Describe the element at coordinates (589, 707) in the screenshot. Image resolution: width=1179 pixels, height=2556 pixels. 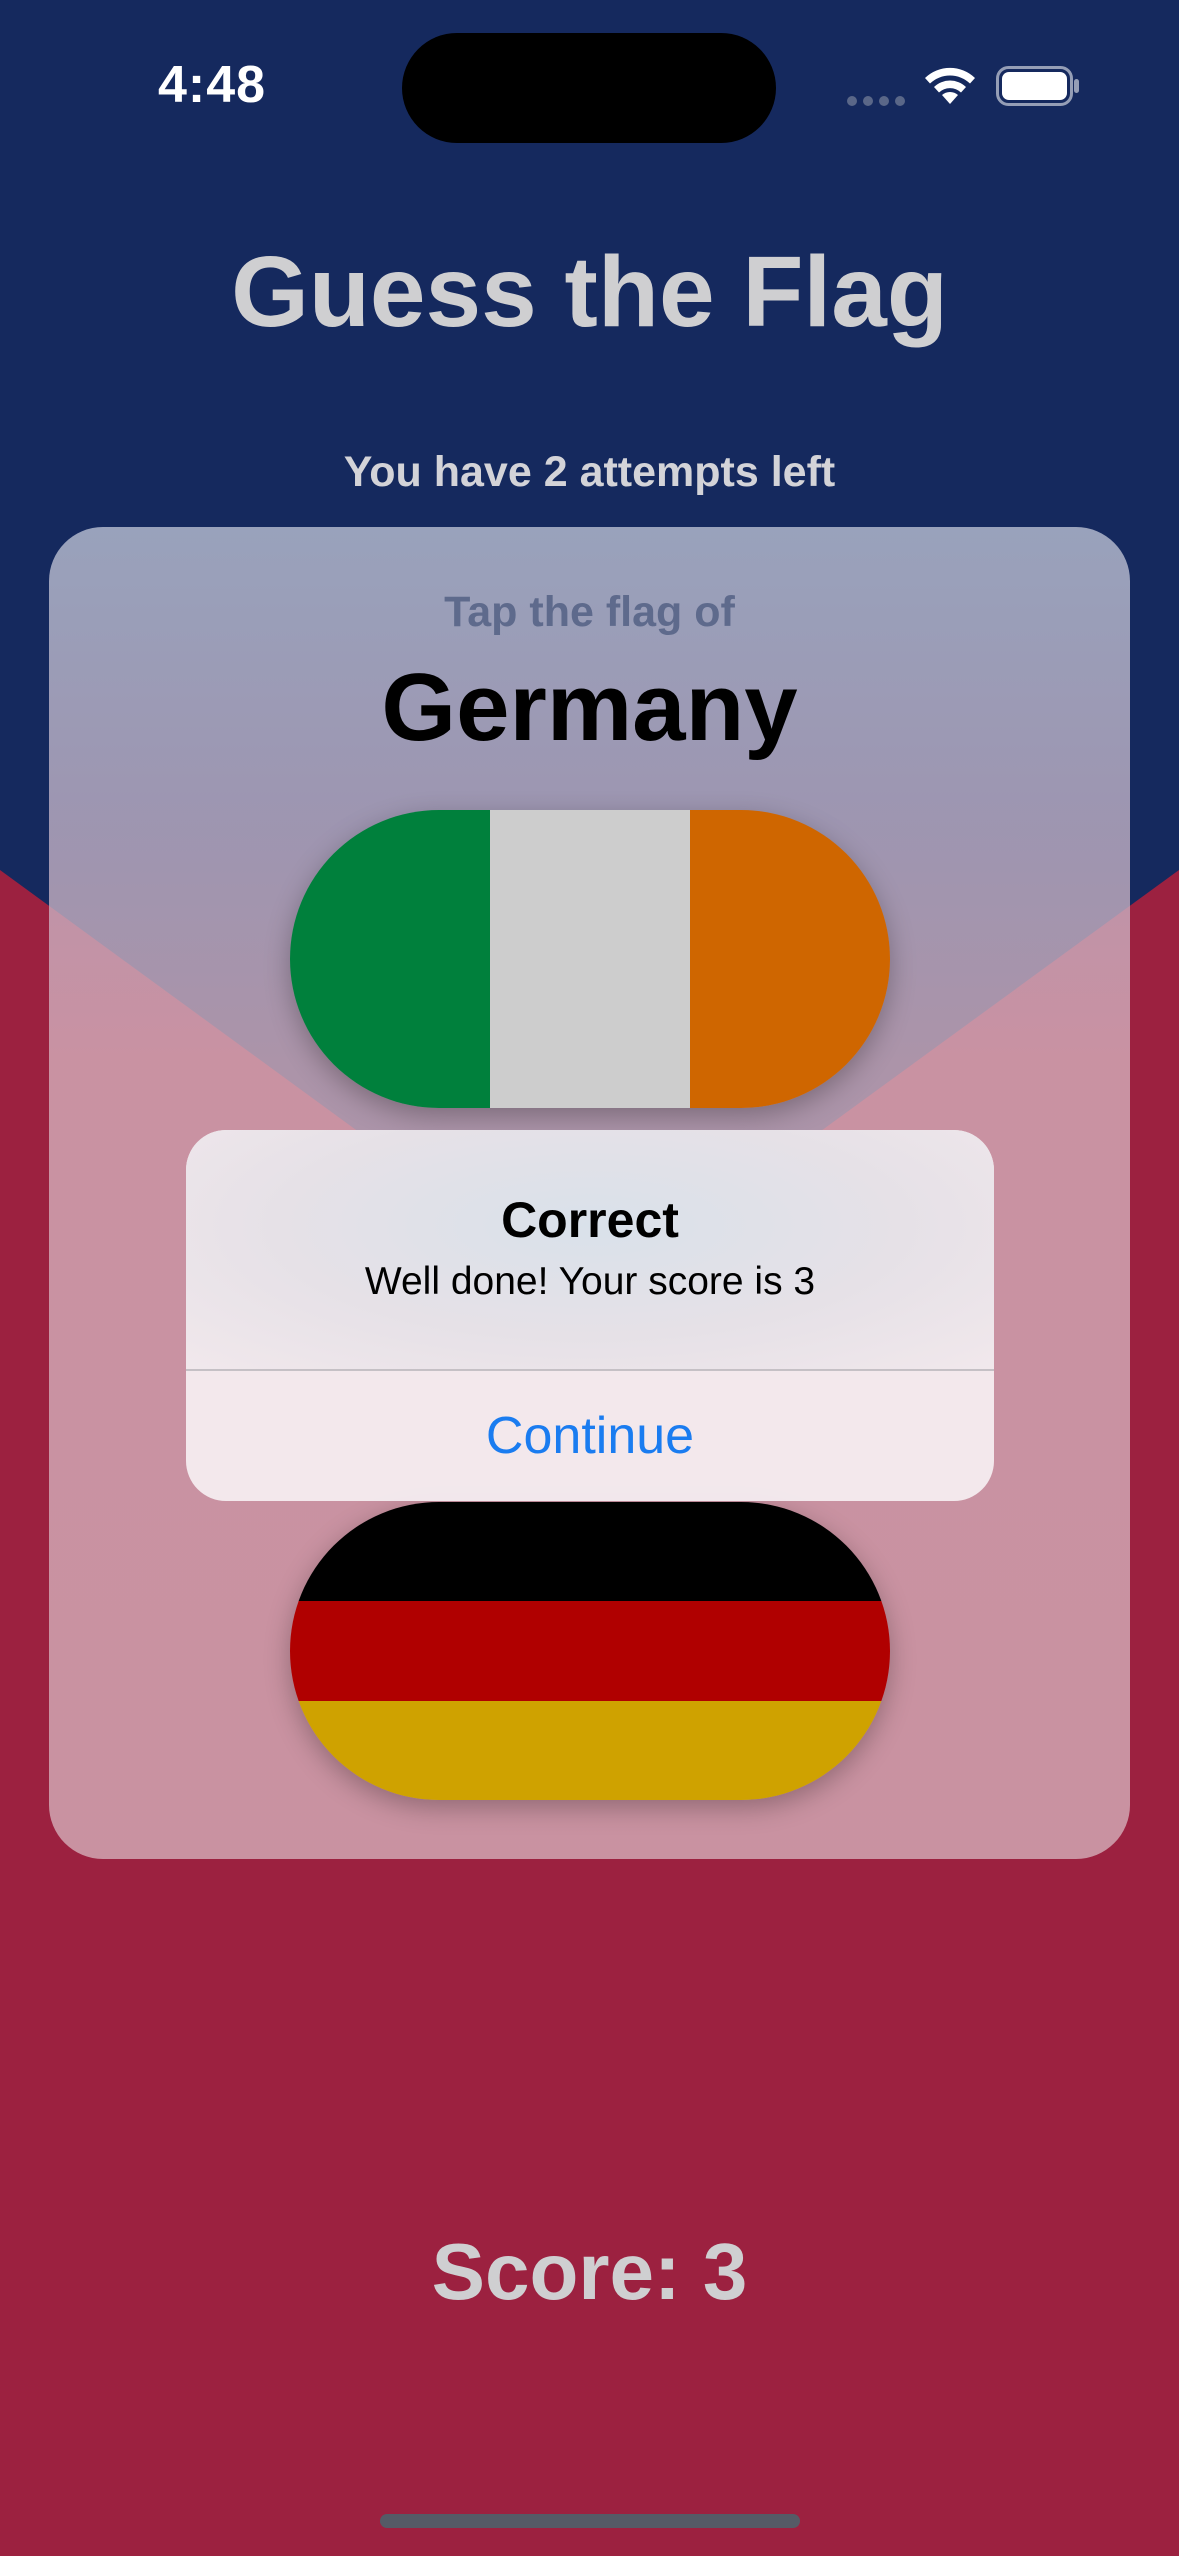
I see `target-country: Germany` at that location.